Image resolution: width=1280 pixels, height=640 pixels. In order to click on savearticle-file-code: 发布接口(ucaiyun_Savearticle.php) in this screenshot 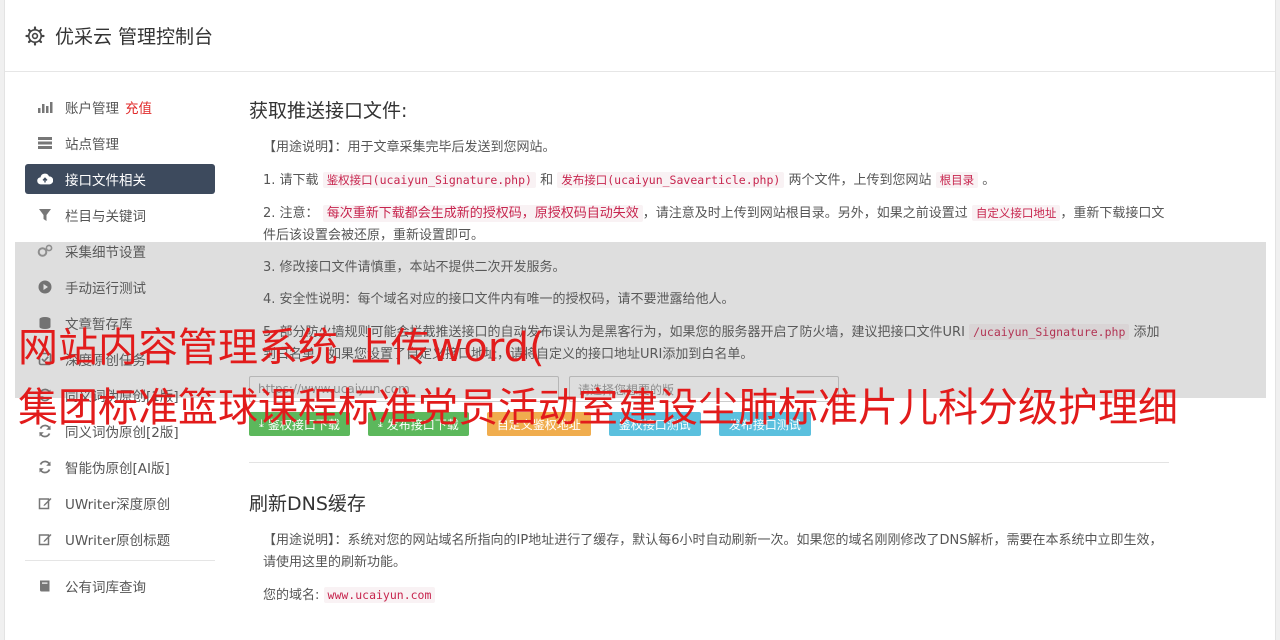, I will do `click(671, 180)`.